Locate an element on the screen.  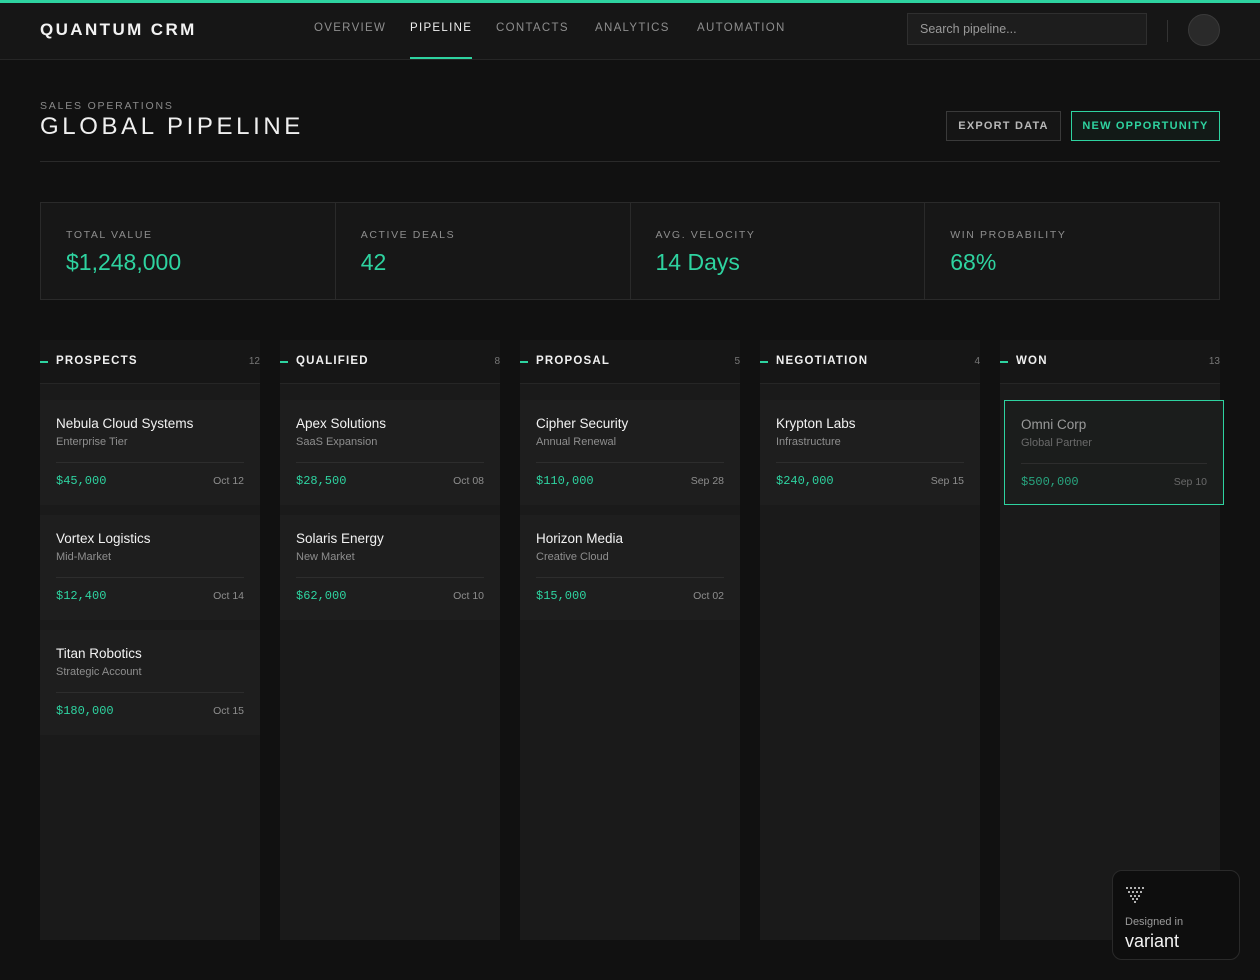
brand-logo: QUANTUM CRM is located at coordinates (118, 30).